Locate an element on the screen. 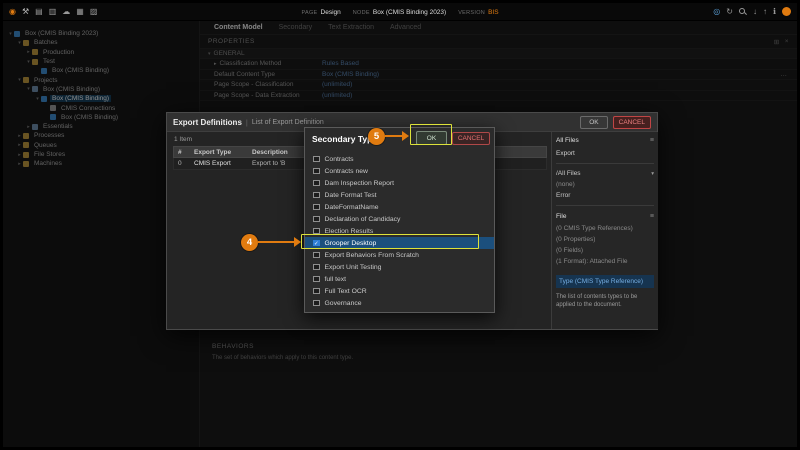 The height and width of the screenshot is (450, 800). save-icon: ▤ is located at coordinates (39, 12).